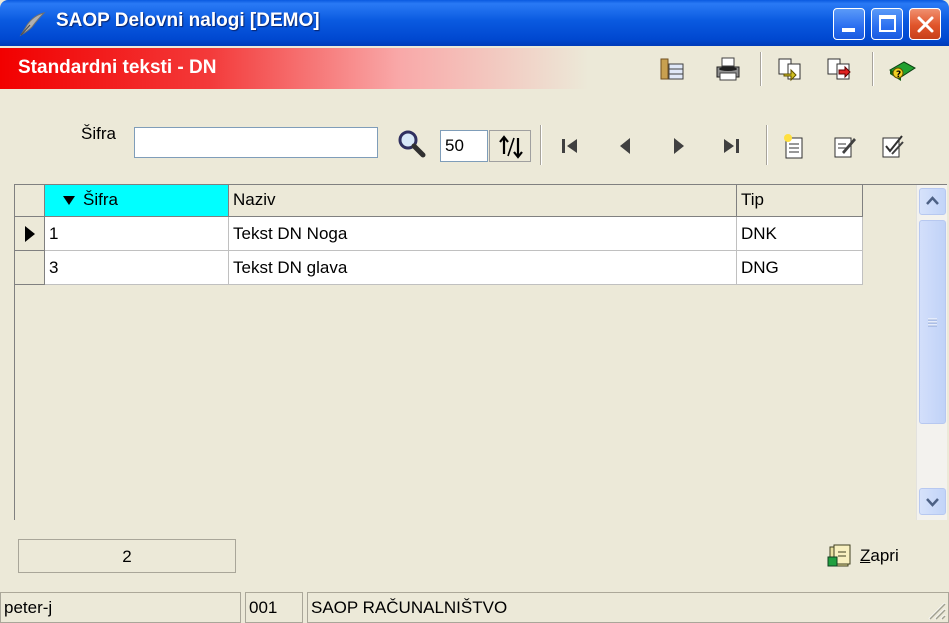 The height and width of the screenshot is (623, 949). I want to click on search-label: Šifra, so click(98, 133).